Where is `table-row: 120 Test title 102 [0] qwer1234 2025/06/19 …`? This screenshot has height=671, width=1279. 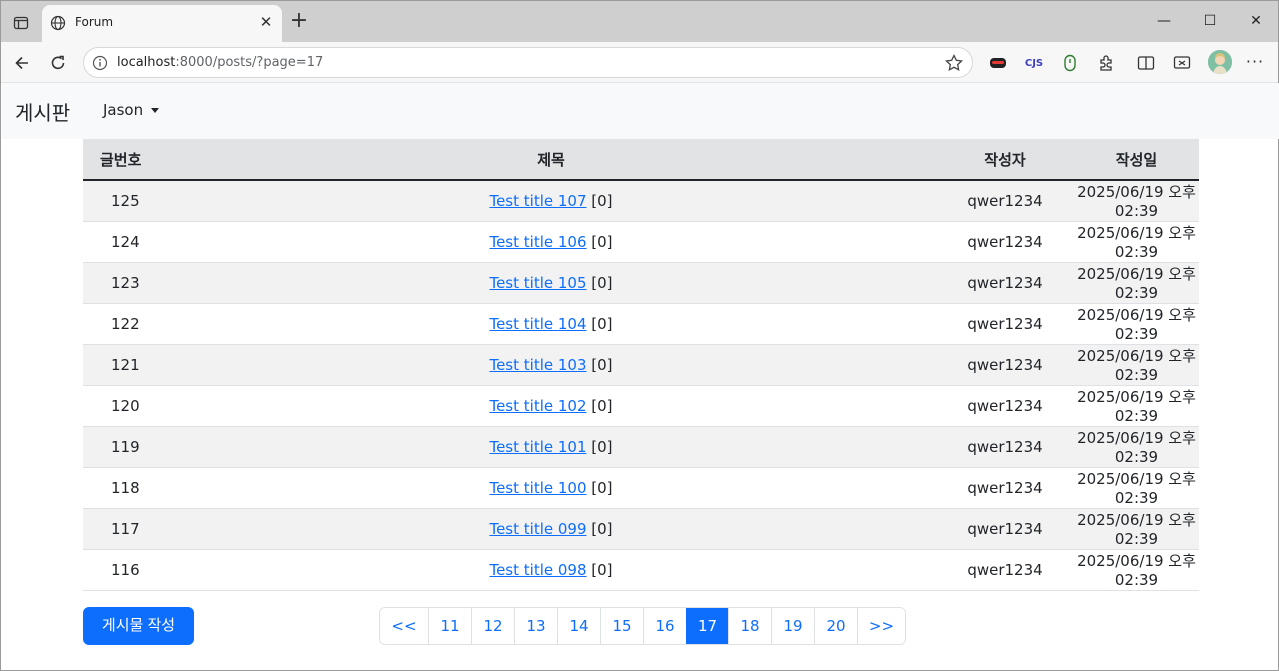
table-row: 120 Test title 102 [0] qwer1234 2025/06/19 … is located at coordinates (641, 406).